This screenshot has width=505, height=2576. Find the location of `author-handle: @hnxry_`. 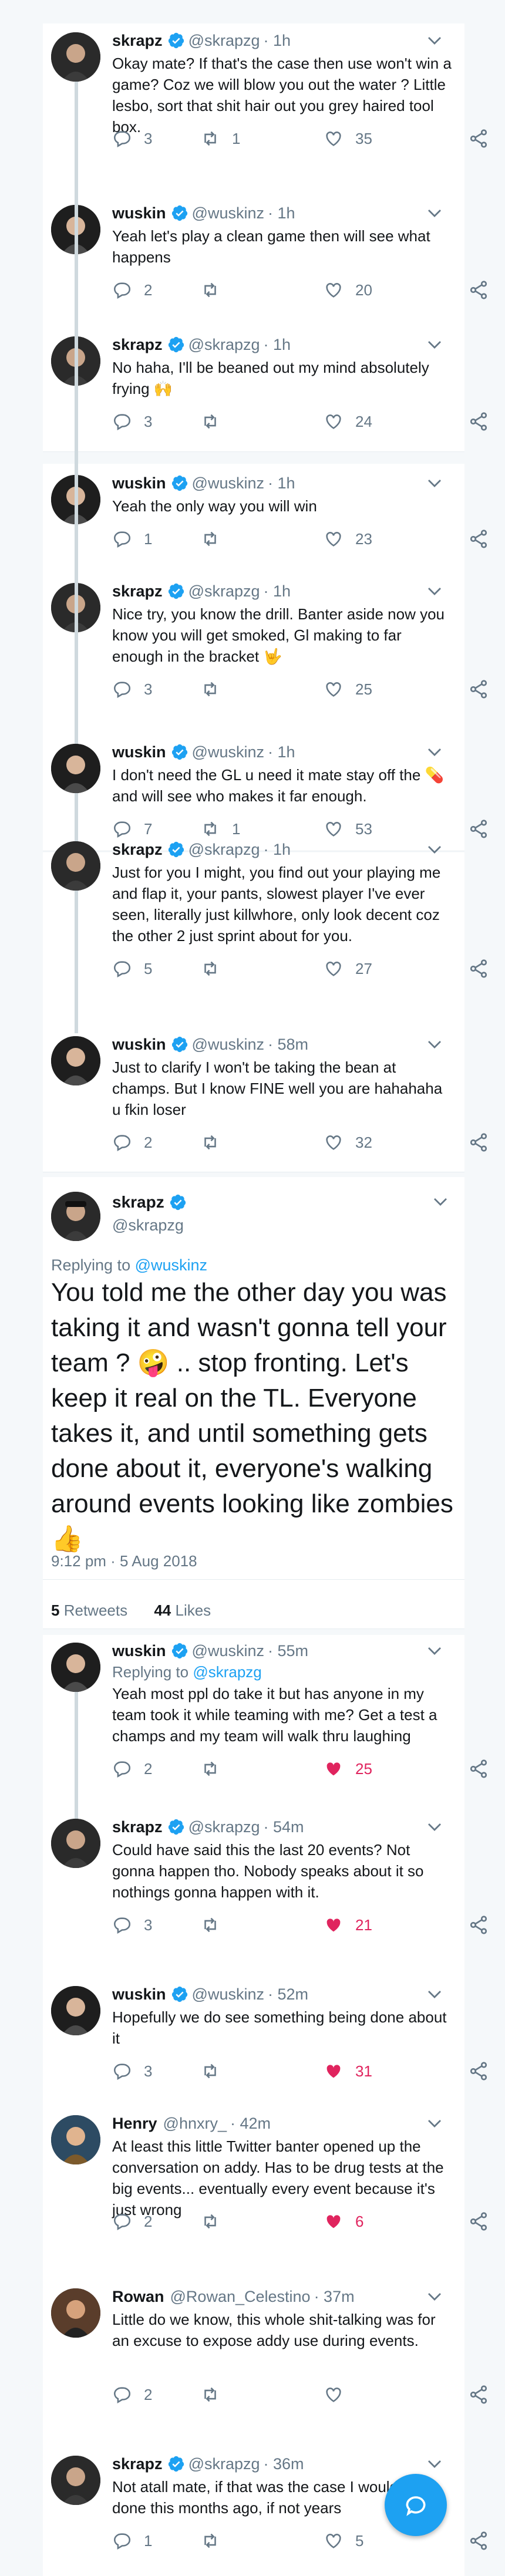

author-handle: @hnxry_ is located at coordinates (195, 2124).